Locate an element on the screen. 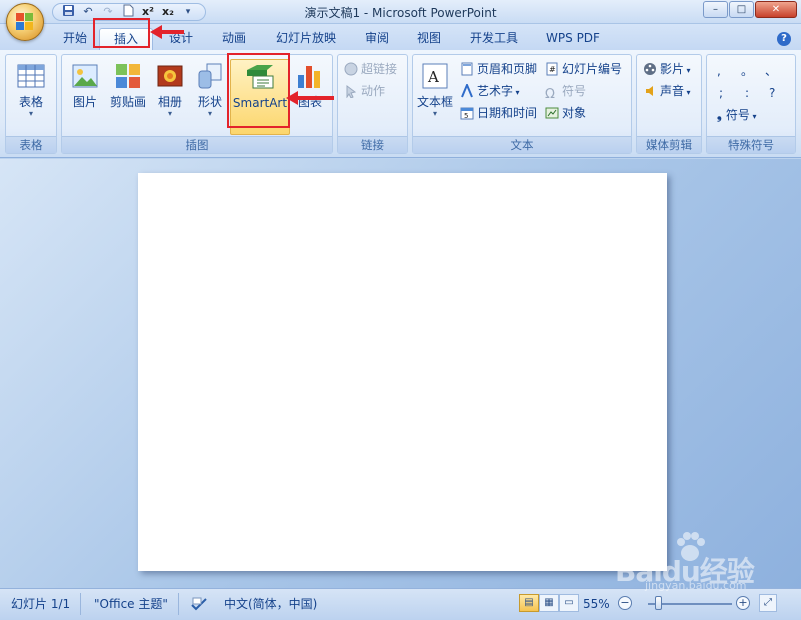  tab-wps-pdf: WPS PDF is located at coordinates (573, 39).